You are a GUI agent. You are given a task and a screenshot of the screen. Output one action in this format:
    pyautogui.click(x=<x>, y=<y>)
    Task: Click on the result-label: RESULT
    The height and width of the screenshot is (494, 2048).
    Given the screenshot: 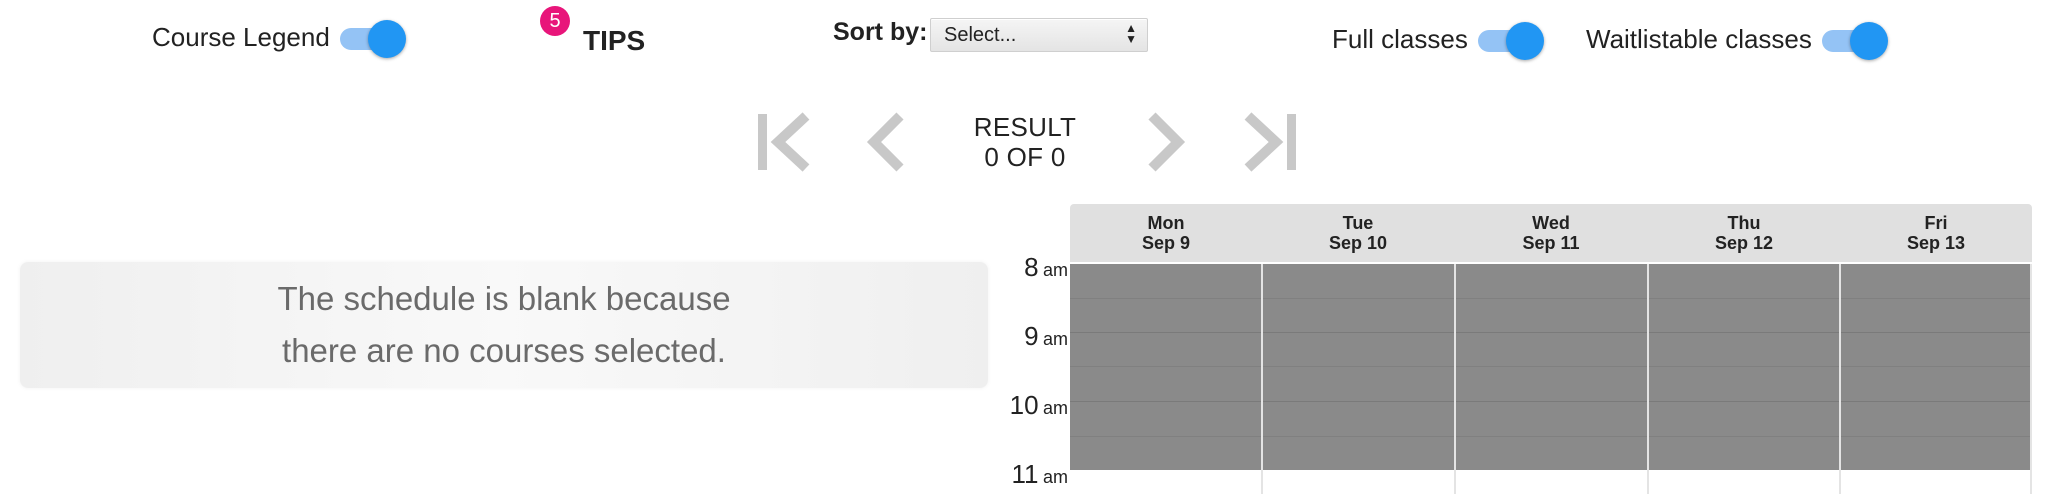 What is the action you would take?
    pyautogui.click(x=1025, y=127)
    